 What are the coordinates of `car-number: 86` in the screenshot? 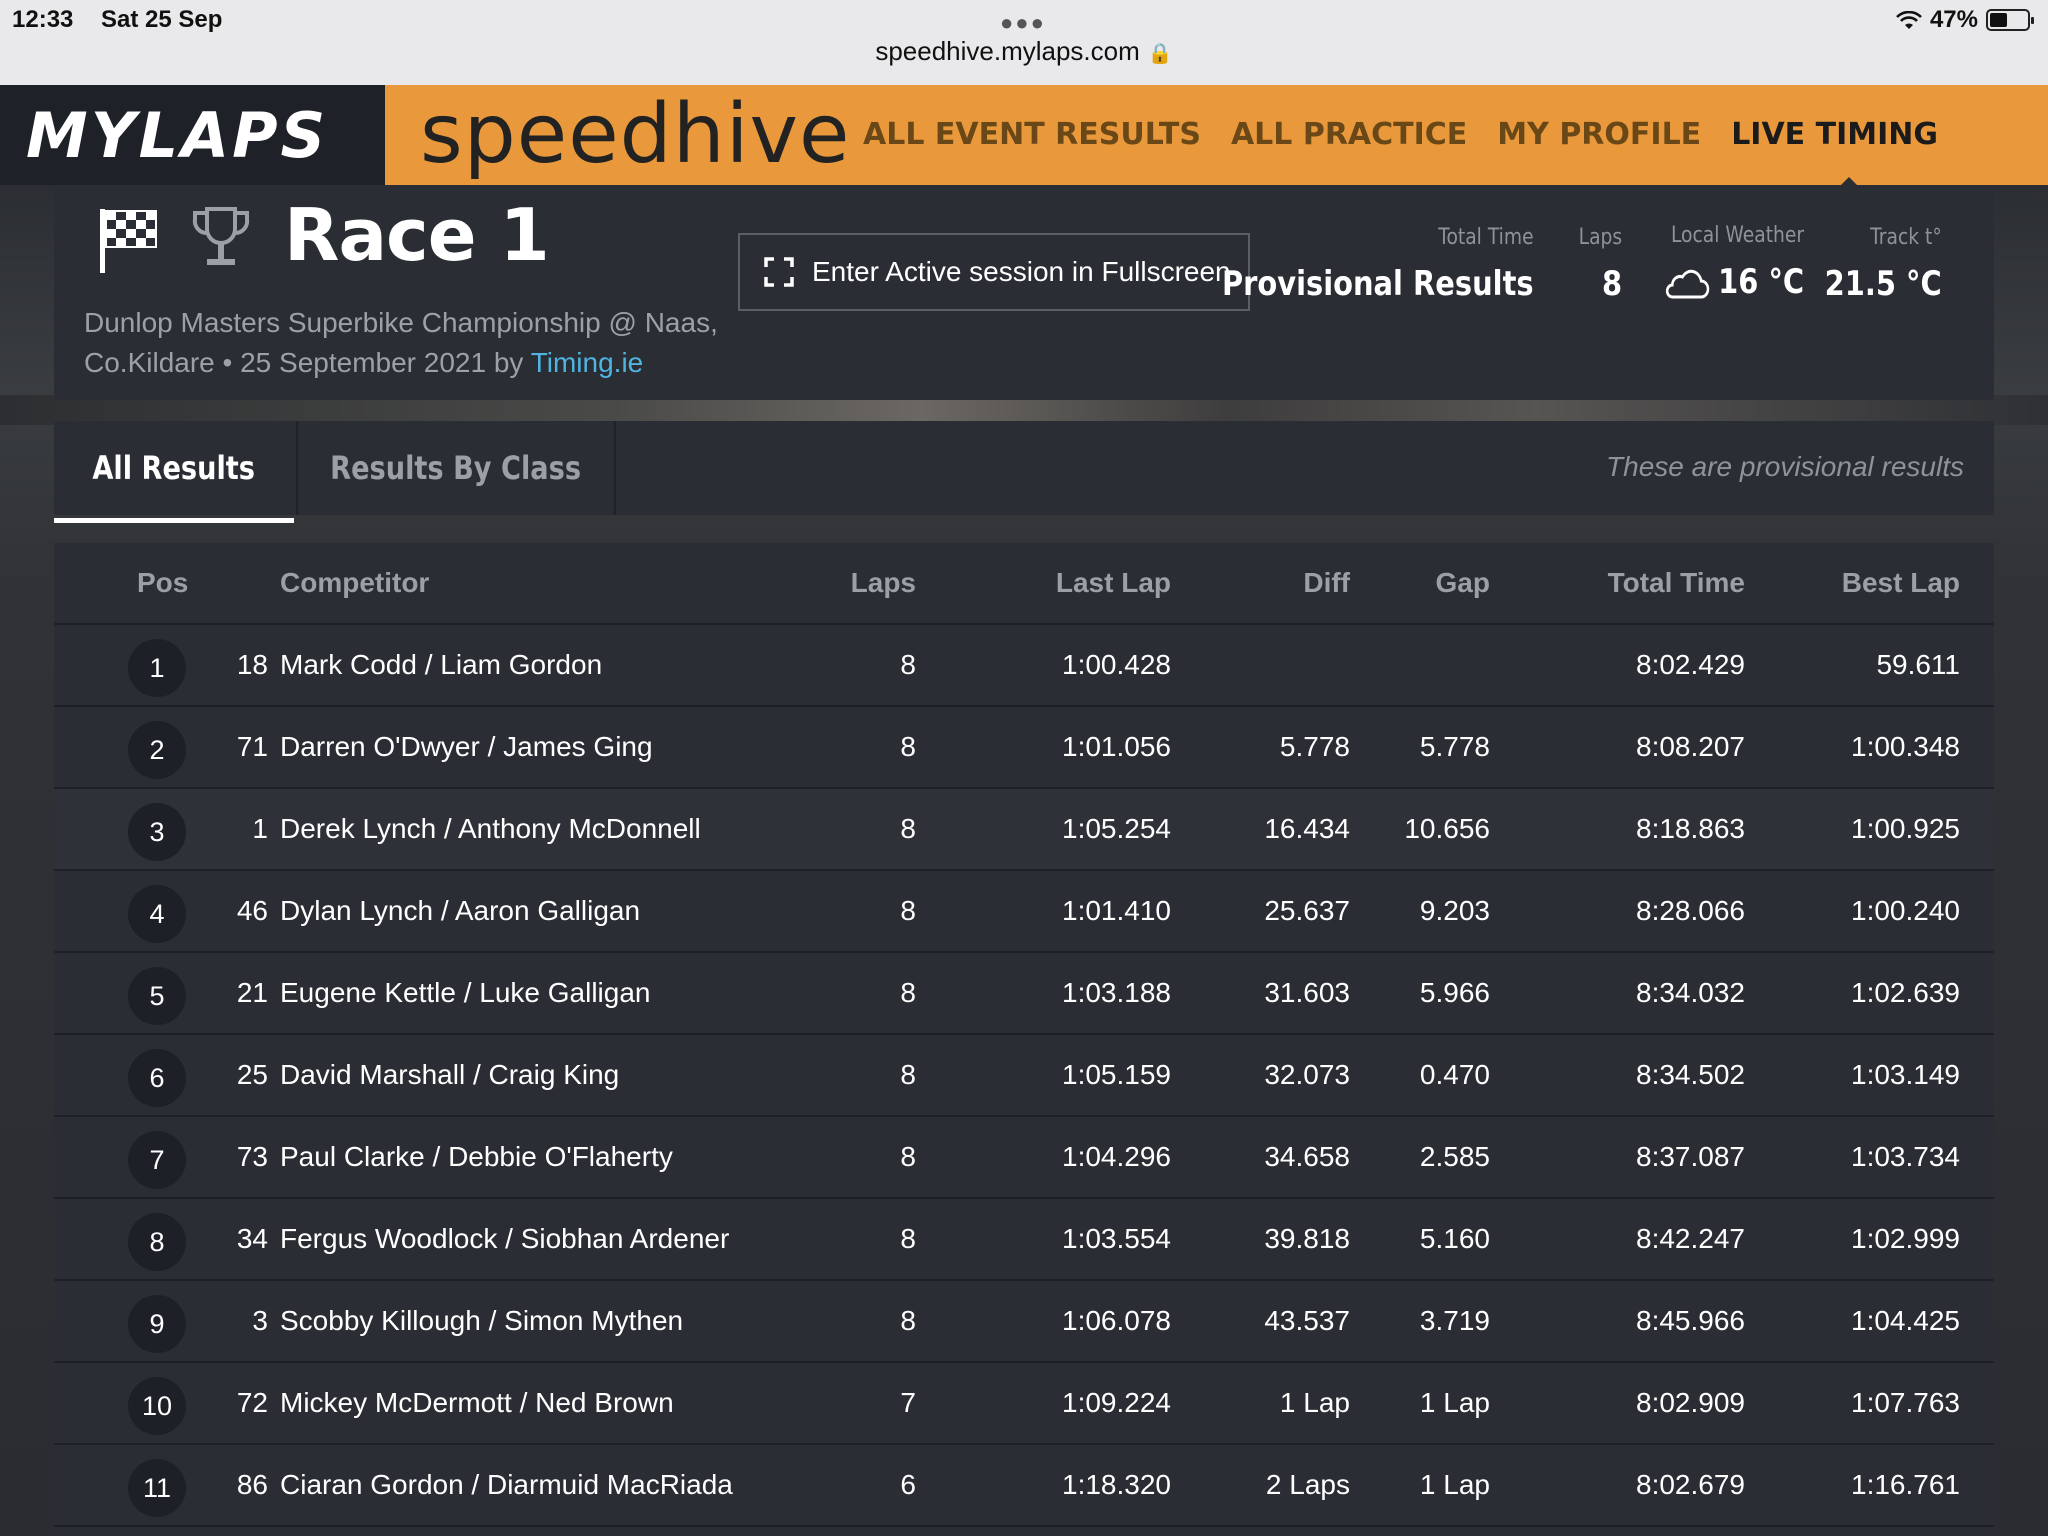 It's located at (252, 1484).